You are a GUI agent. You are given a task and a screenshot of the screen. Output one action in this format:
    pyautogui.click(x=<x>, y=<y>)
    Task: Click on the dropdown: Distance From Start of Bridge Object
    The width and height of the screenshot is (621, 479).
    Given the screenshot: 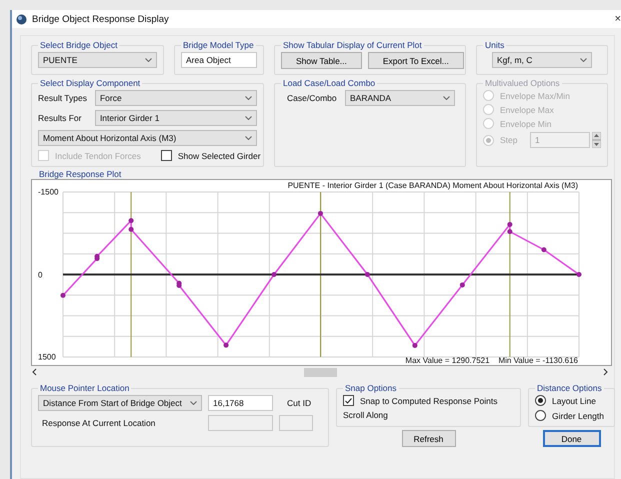 What is the action you would take?
    pyautogui.click(x=120, y=403)
    